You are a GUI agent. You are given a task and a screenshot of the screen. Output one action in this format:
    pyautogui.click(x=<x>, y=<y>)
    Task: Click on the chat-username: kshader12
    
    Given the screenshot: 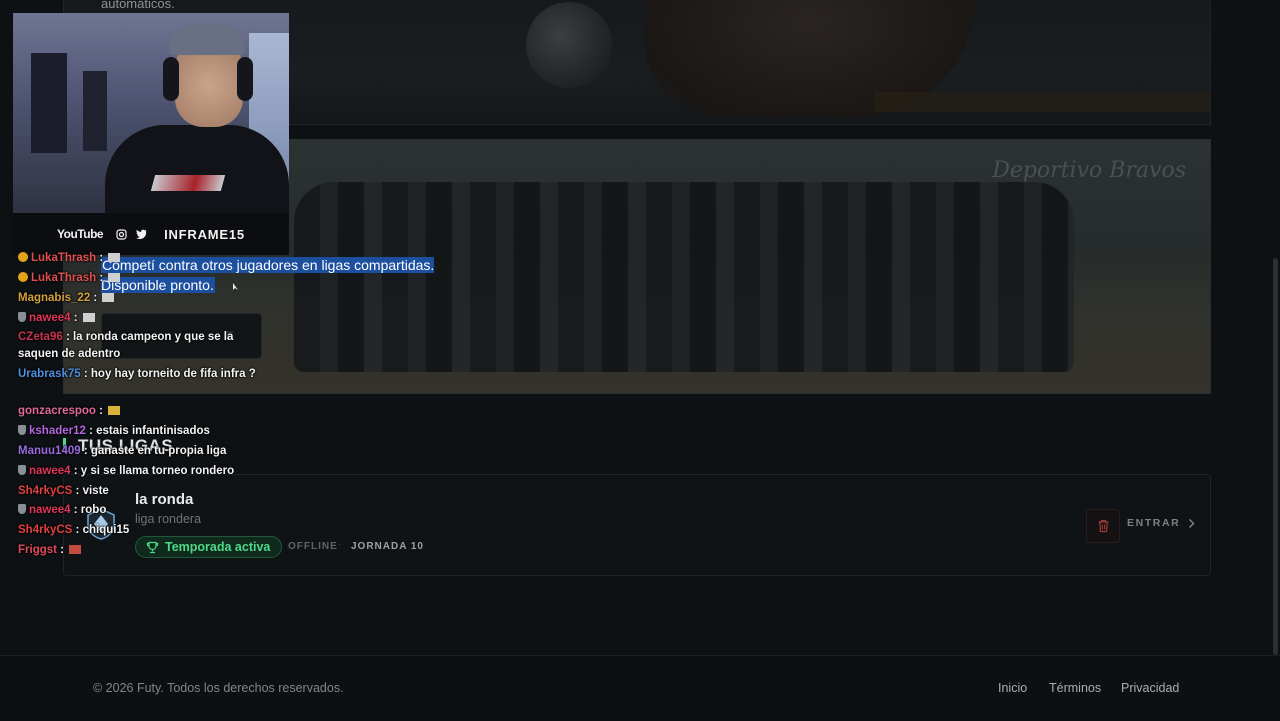 What is the action you would take?
    pyautogui.click(x=57, y=431)
    